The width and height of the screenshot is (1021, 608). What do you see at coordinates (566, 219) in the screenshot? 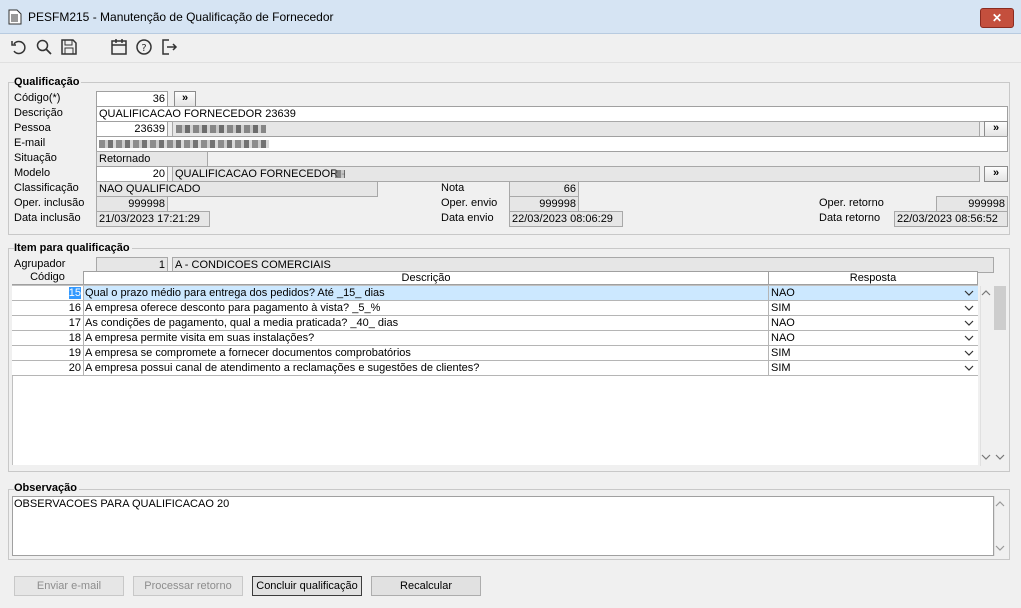
I see `data-envio-field: 22/03/2023 08:06:29` at bounding box center [566, 219].